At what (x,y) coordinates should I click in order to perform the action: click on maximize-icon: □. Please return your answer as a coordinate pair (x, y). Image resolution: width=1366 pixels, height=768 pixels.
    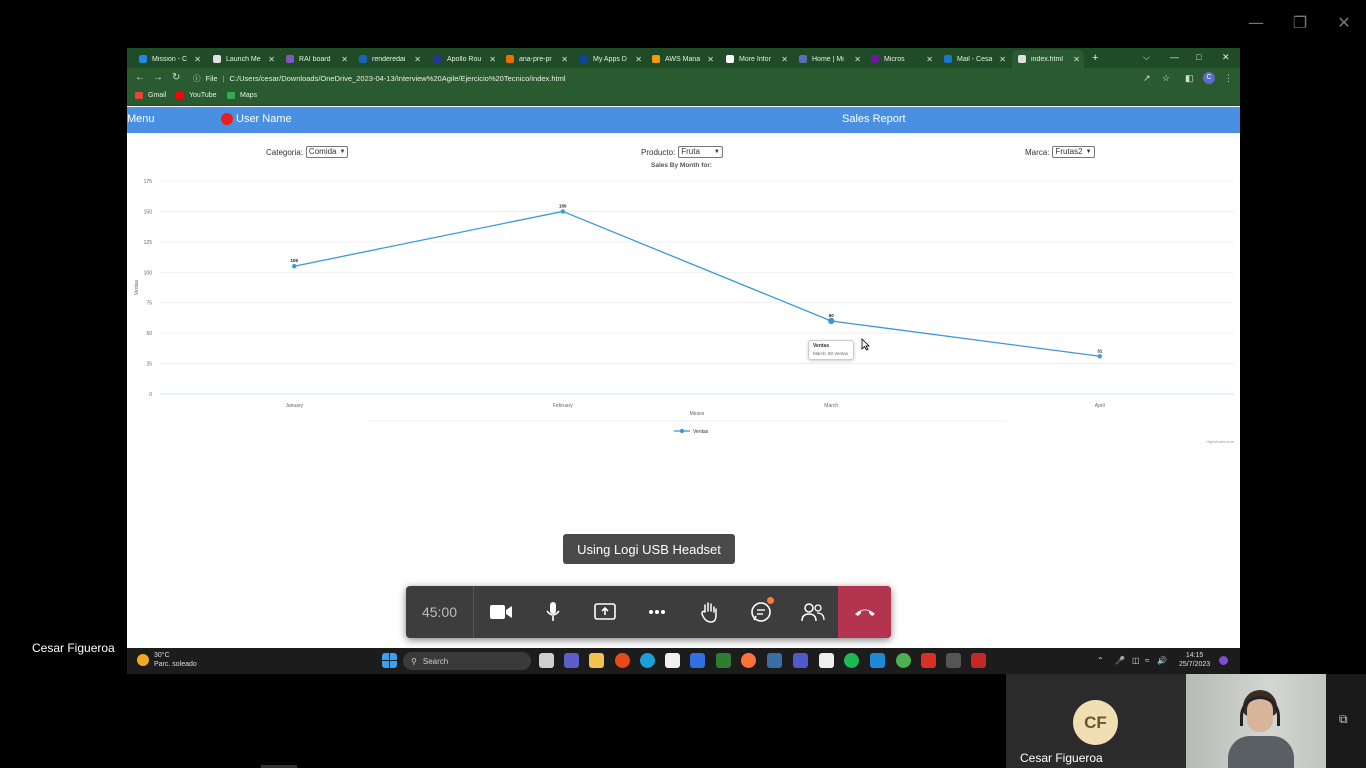
    Looking at the image, I should click on (1198, 57).